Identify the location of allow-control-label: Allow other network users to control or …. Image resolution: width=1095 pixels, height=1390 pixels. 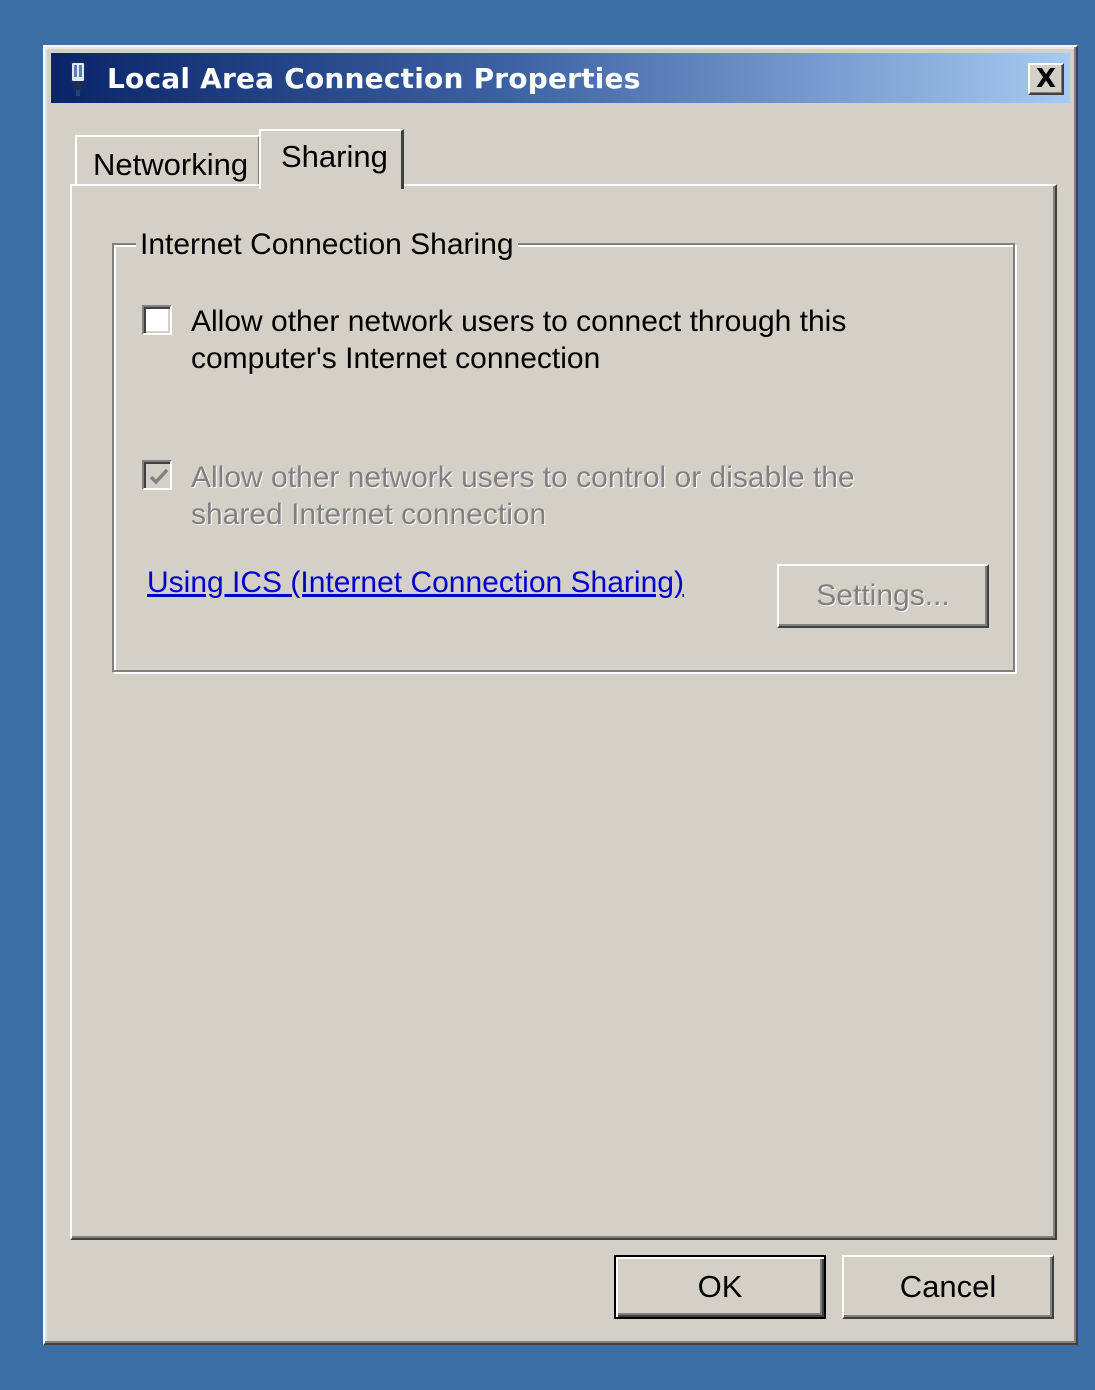
(523, 496).